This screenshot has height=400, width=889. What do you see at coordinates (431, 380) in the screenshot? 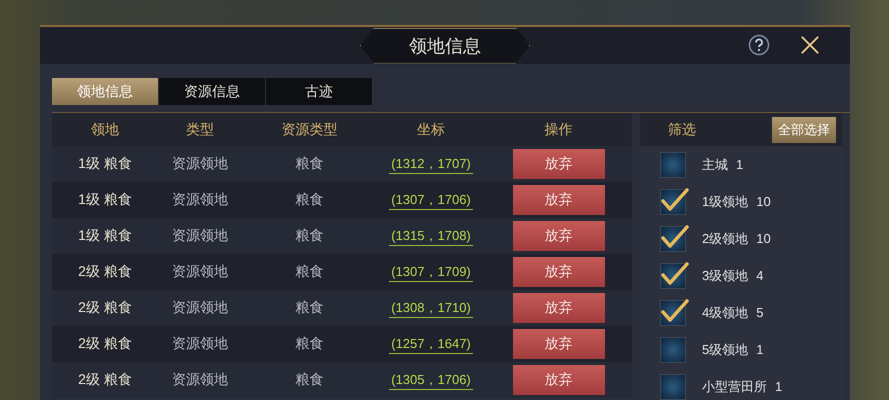
I see `coordinate-link: (1305，1706)` at bounding box center [431, 380].